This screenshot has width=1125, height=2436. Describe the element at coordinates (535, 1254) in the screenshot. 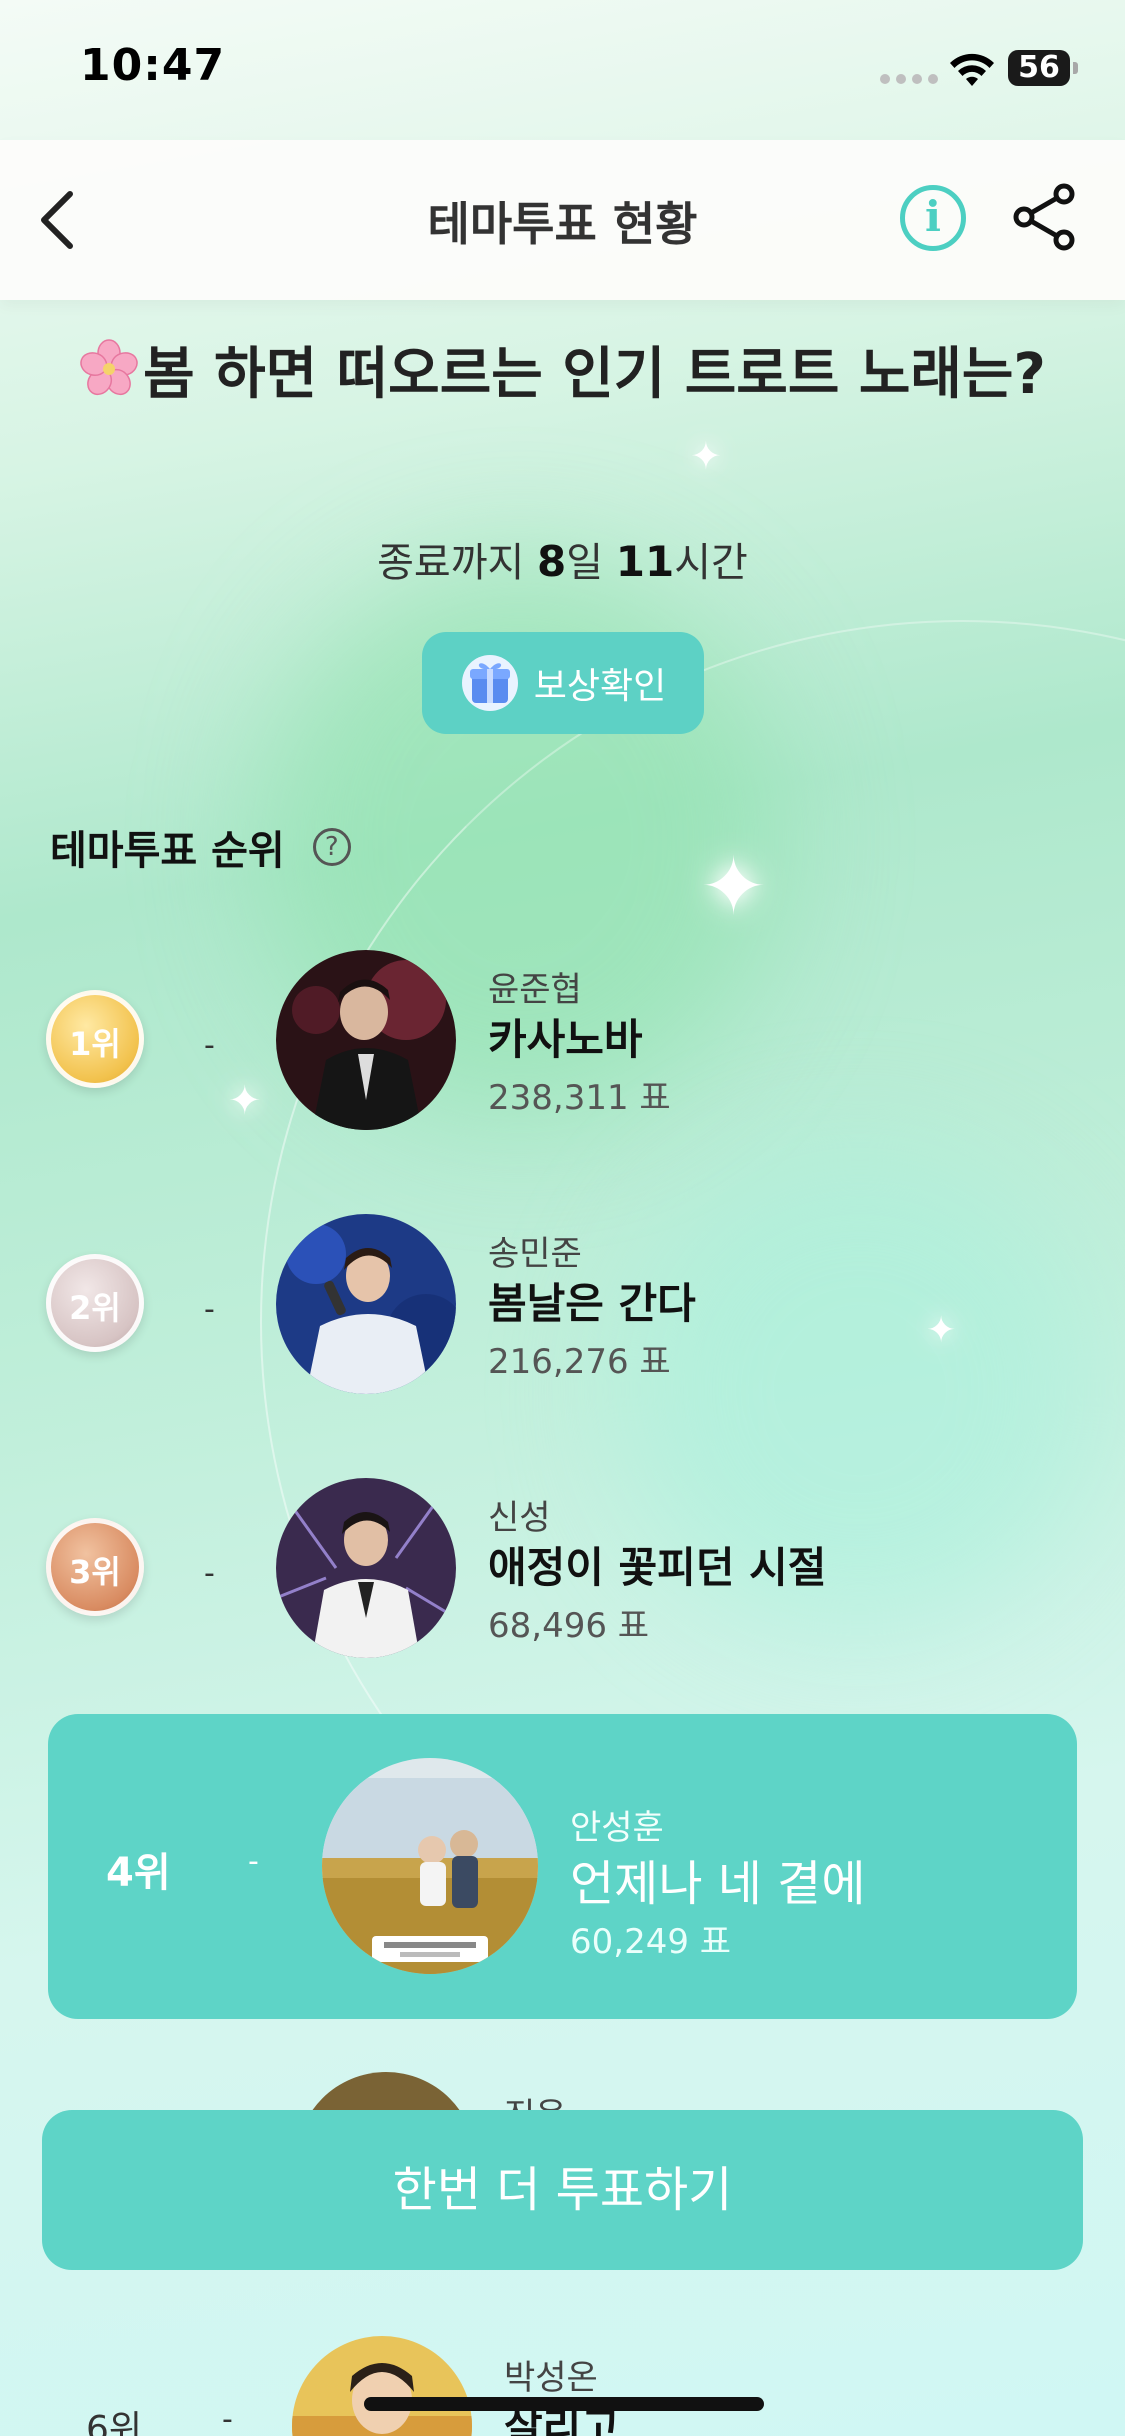

I see `artist-name: 송민준` at that location.